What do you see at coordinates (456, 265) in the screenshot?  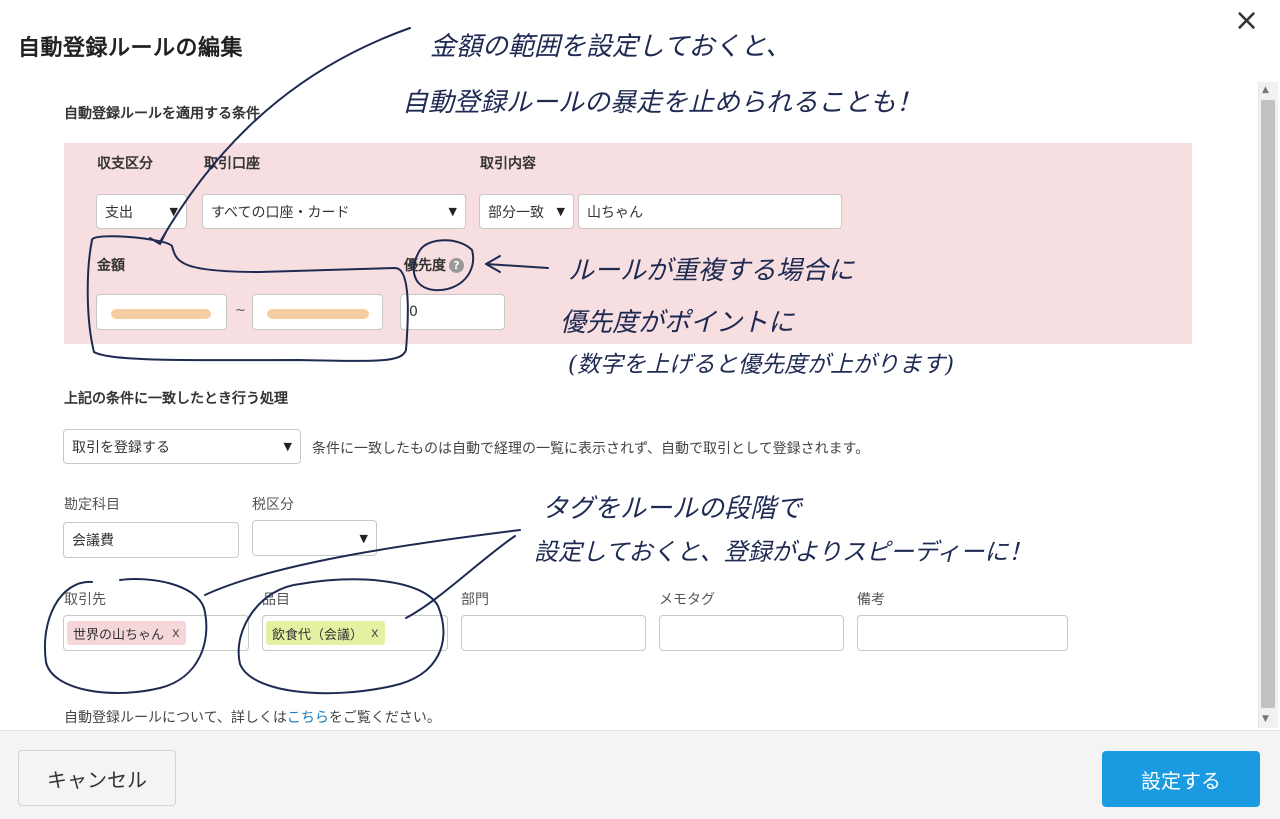 I see `help-icon: ?` at bounding box center [456, 265].